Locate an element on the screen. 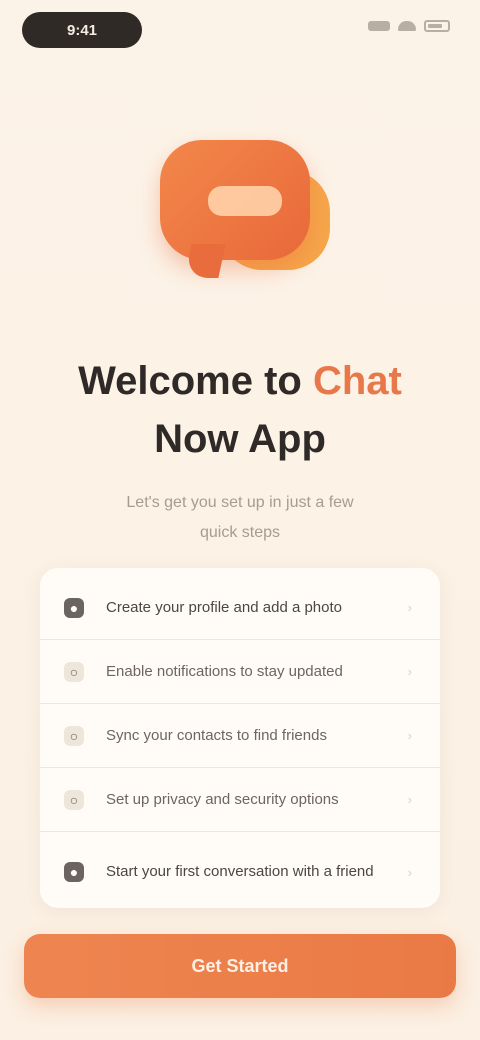 The width and height of the screenshot is (480, 1040). step-label: Sync your contacts to find friends is located at coordinates (216, 735).